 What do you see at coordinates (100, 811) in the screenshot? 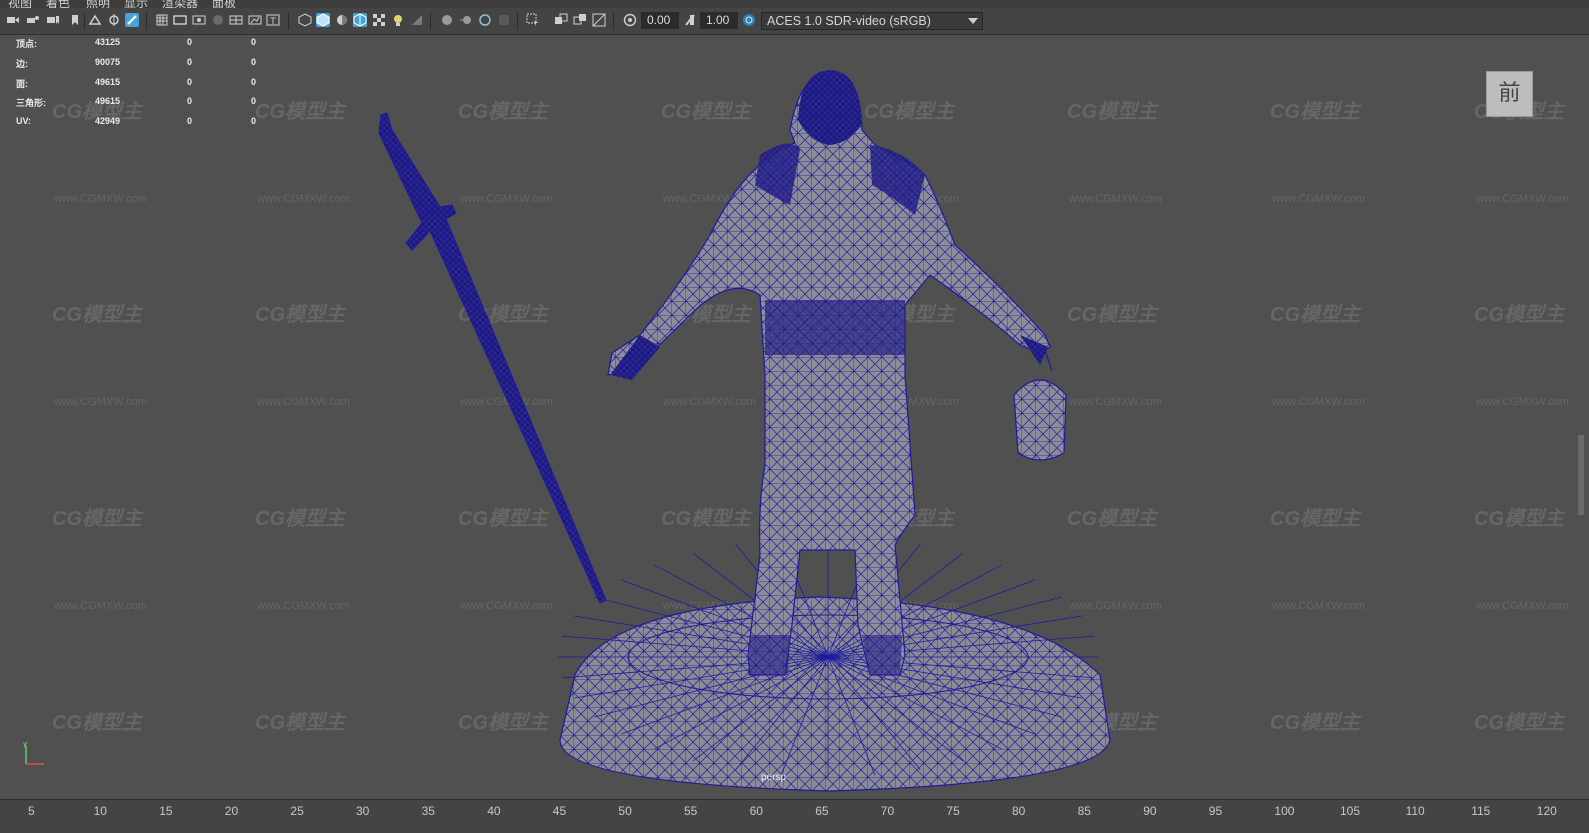
I see `timeline-tick-label: 10` at bounding box center [100, 811].